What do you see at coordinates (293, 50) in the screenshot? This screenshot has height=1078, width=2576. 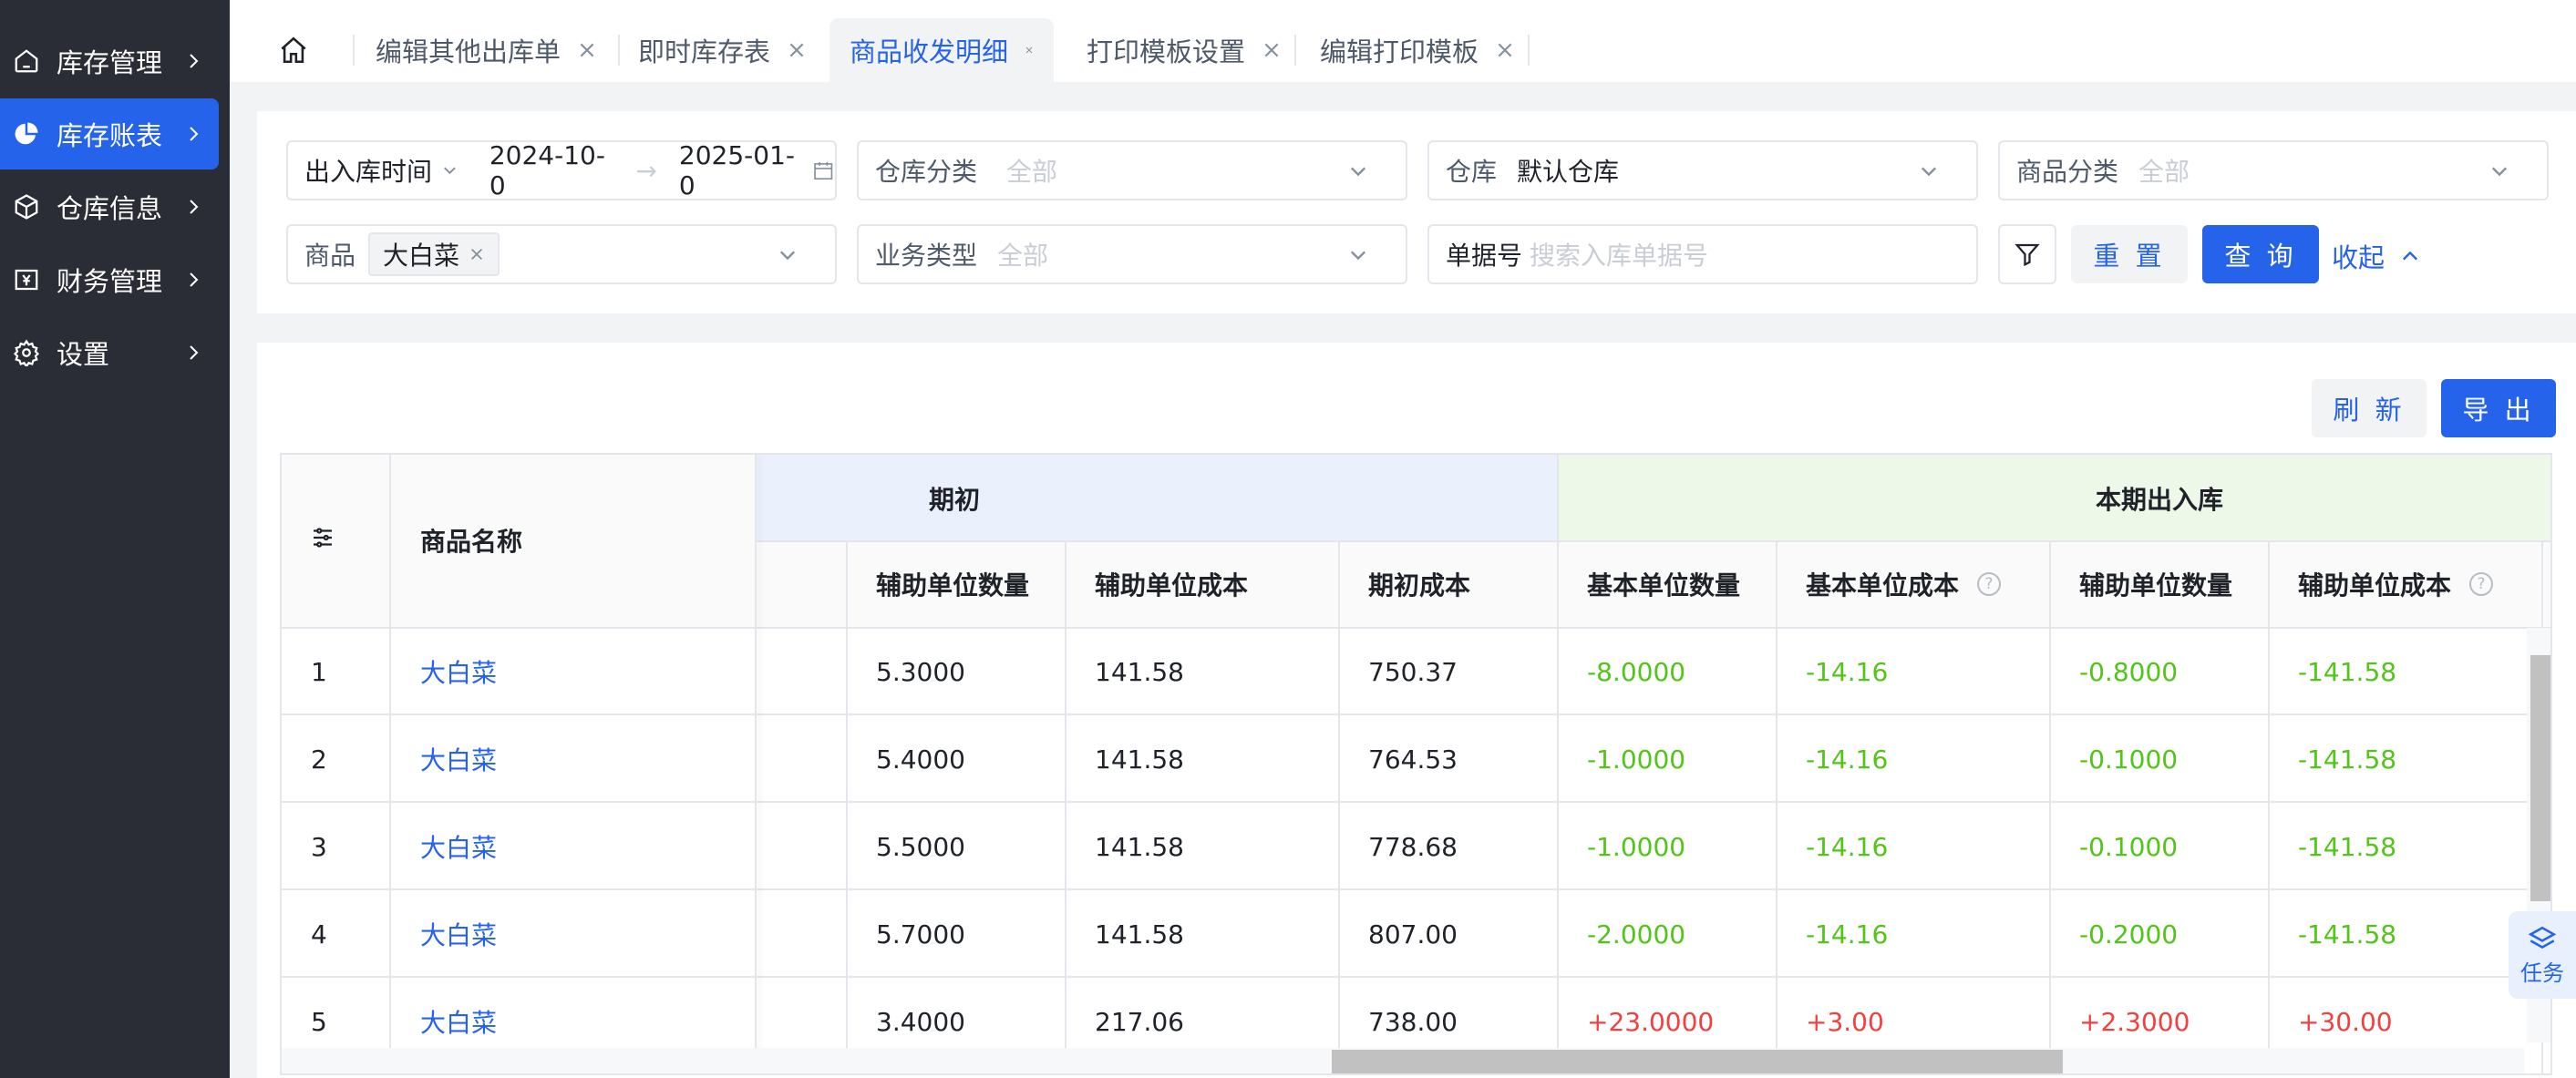 I see `home-tab-icon` at bounding box center [293, 50].